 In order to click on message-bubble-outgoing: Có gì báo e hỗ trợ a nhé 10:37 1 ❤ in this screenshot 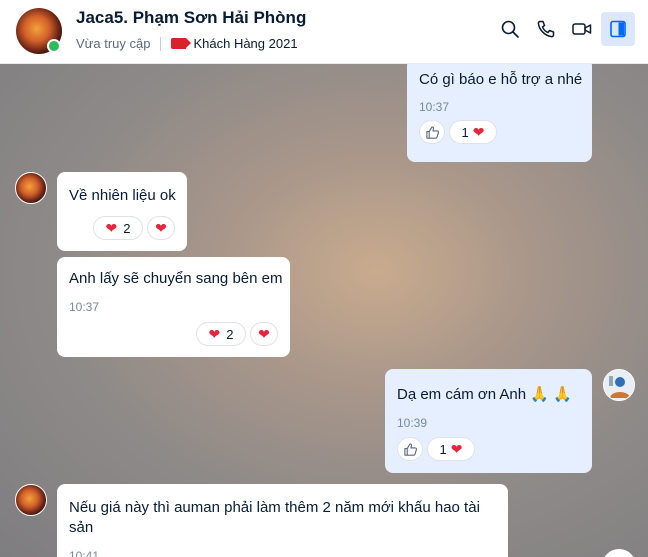, I will do `click(499, 113)`.